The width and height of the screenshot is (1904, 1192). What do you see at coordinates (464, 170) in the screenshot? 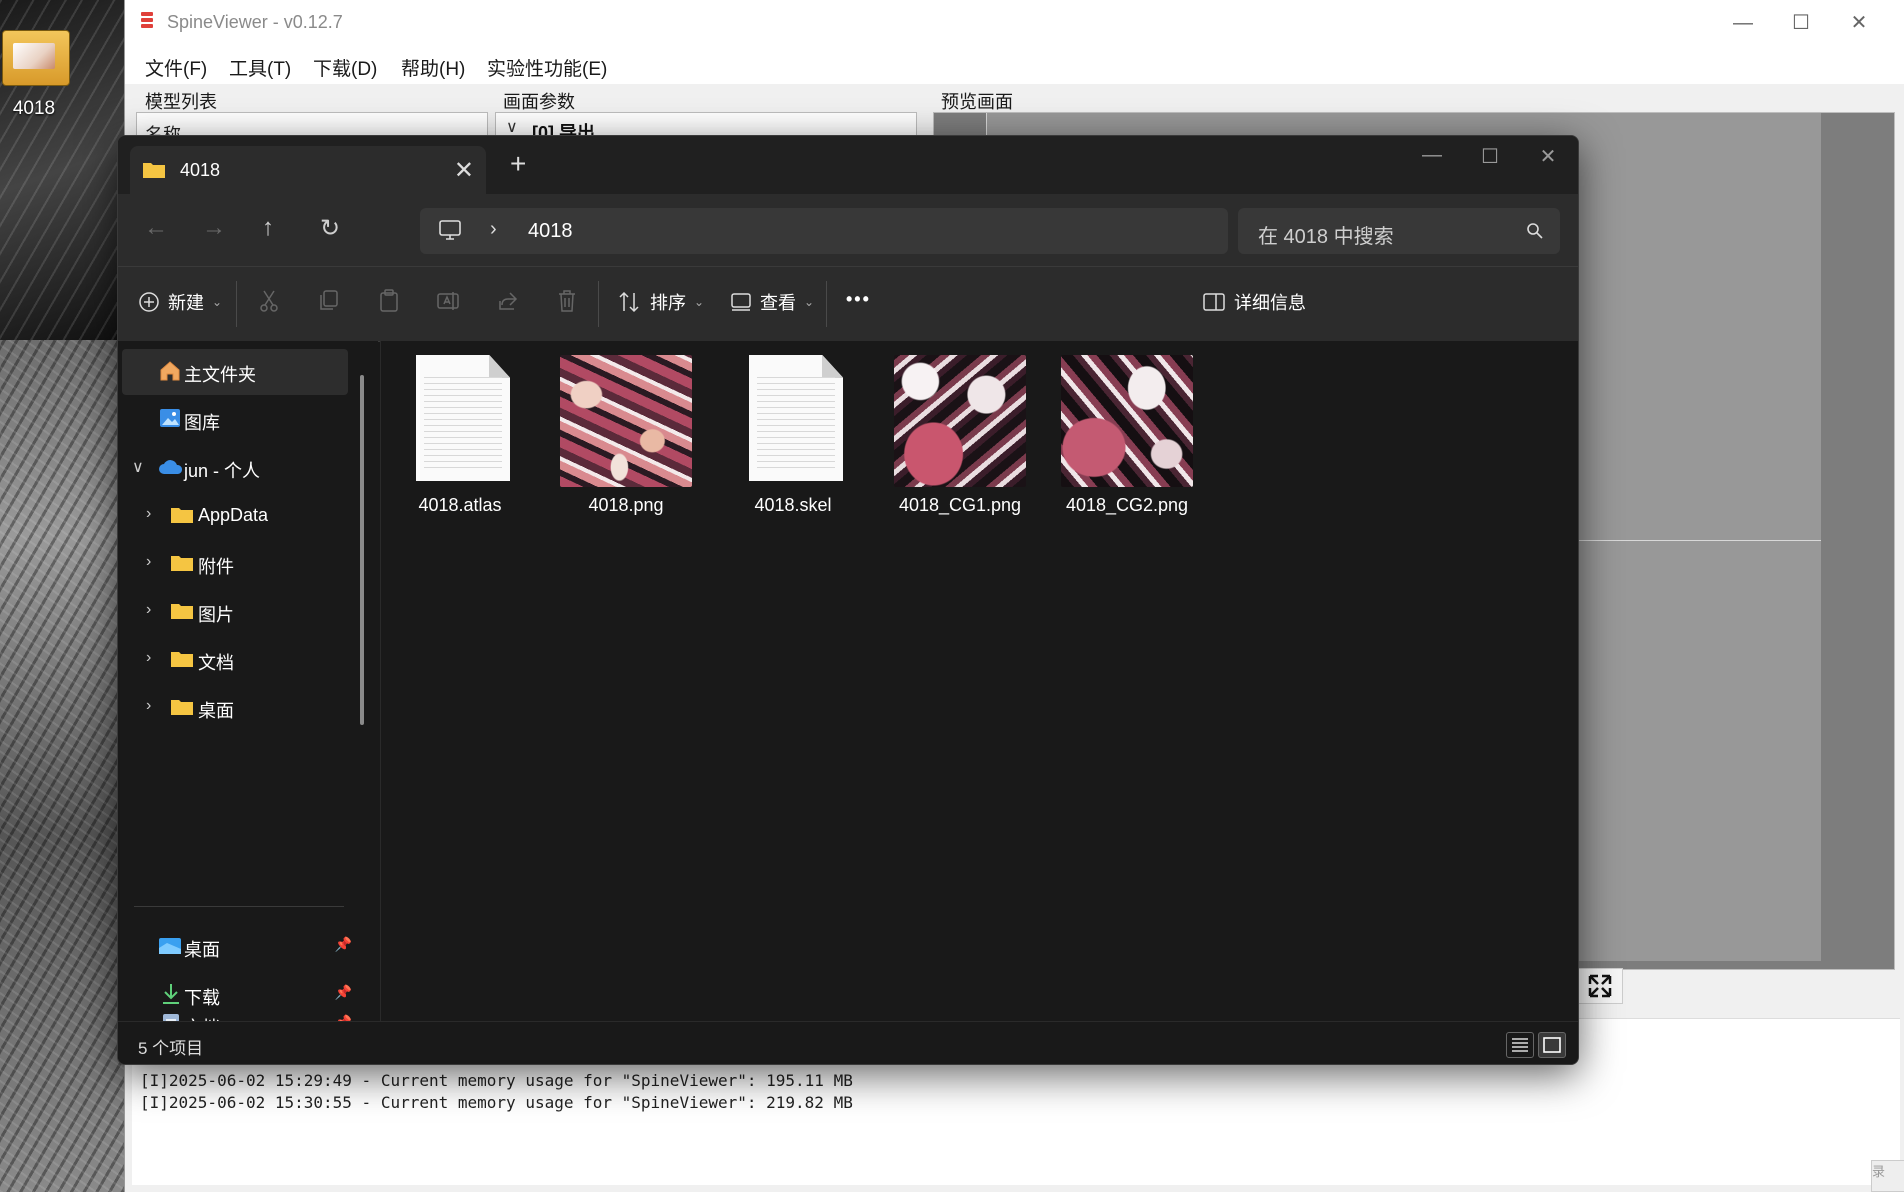
I see `tab-close-icon: ✕` at bounding box center [464, 170].